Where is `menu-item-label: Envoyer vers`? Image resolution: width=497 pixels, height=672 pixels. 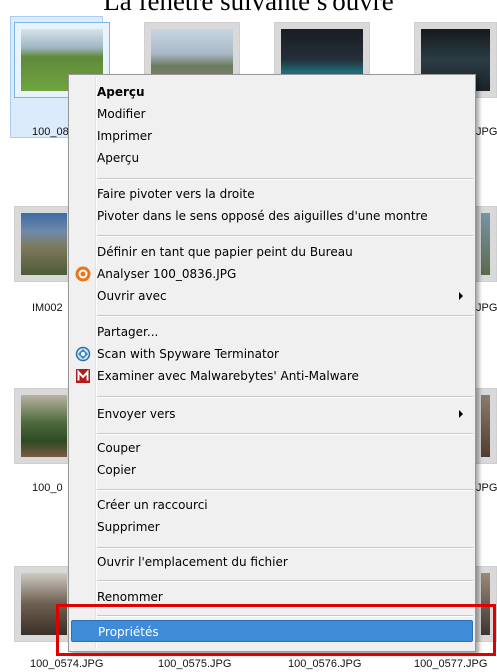 menu-item-label: Envoyer vers is located at coordinates (136, 414).